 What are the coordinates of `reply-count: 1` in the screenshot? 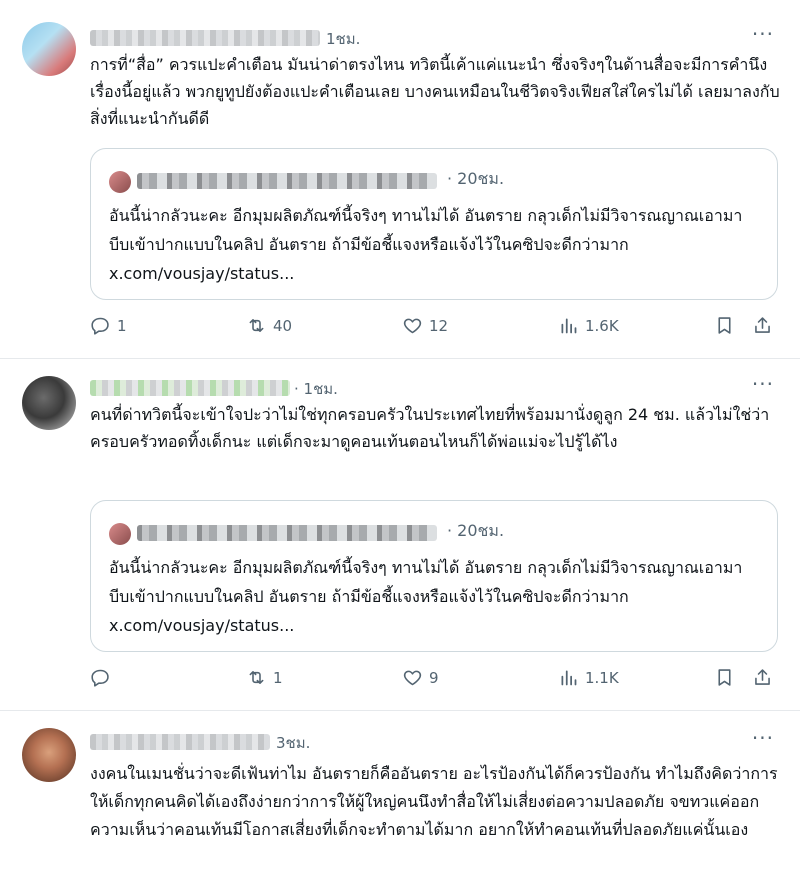 It's located at (122, 325).